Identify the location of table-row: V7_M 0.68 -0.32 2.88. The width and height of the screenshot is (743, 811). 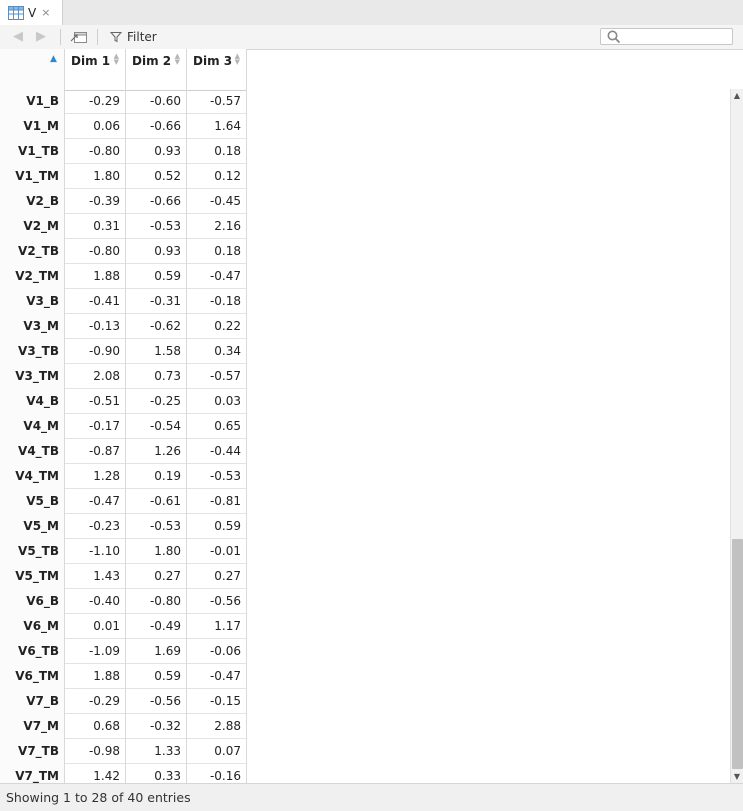
(123, 726).